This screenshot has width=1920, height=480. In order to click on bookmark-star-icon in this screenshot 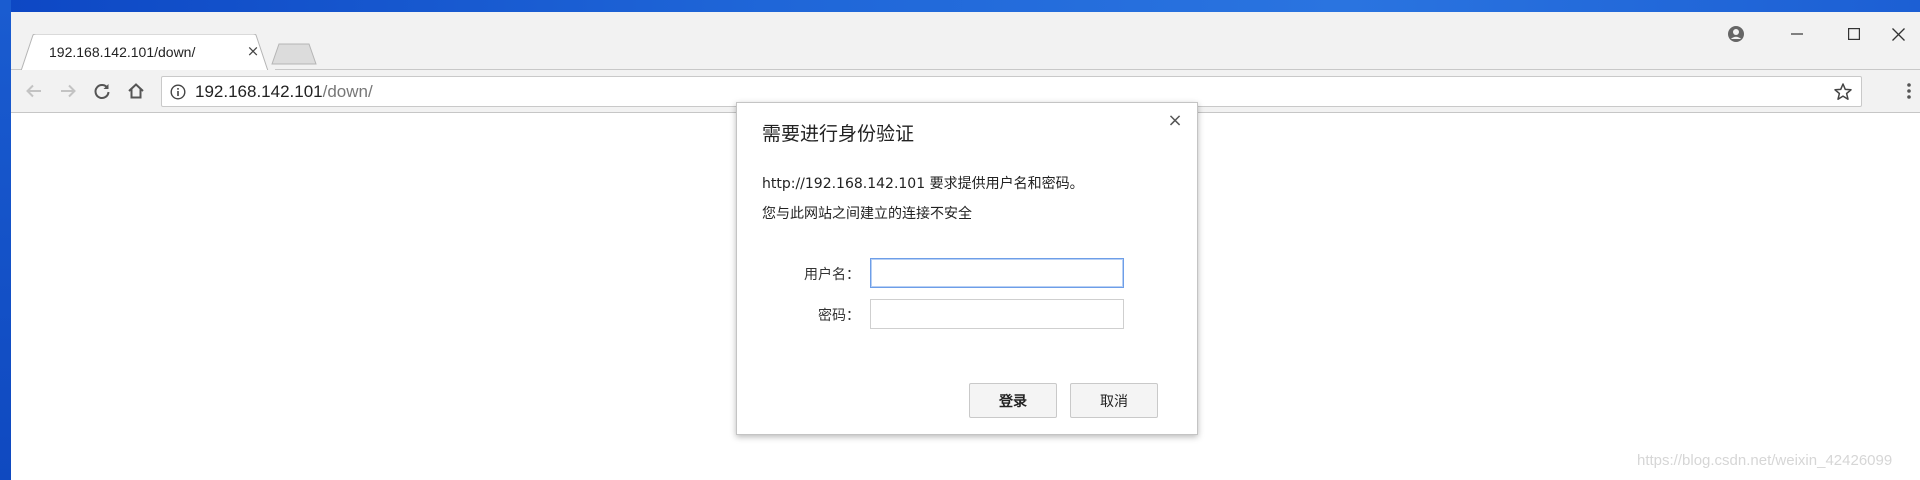, I will do `click(1843, 92)`.